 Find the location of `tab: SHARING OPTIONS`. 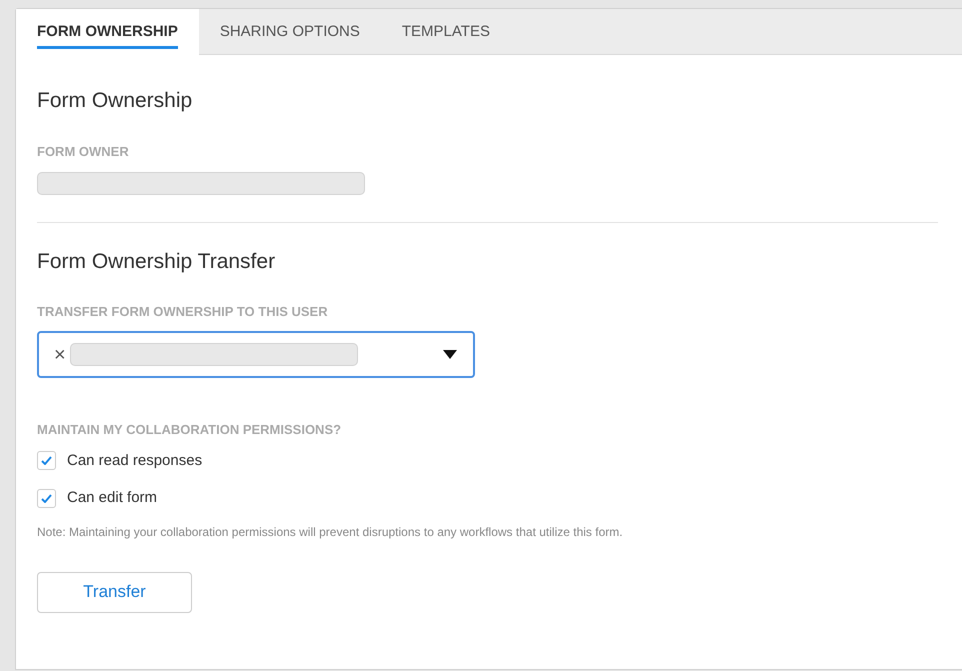

tab: SHARING OPTIONS is located at coordinates (289, 32).